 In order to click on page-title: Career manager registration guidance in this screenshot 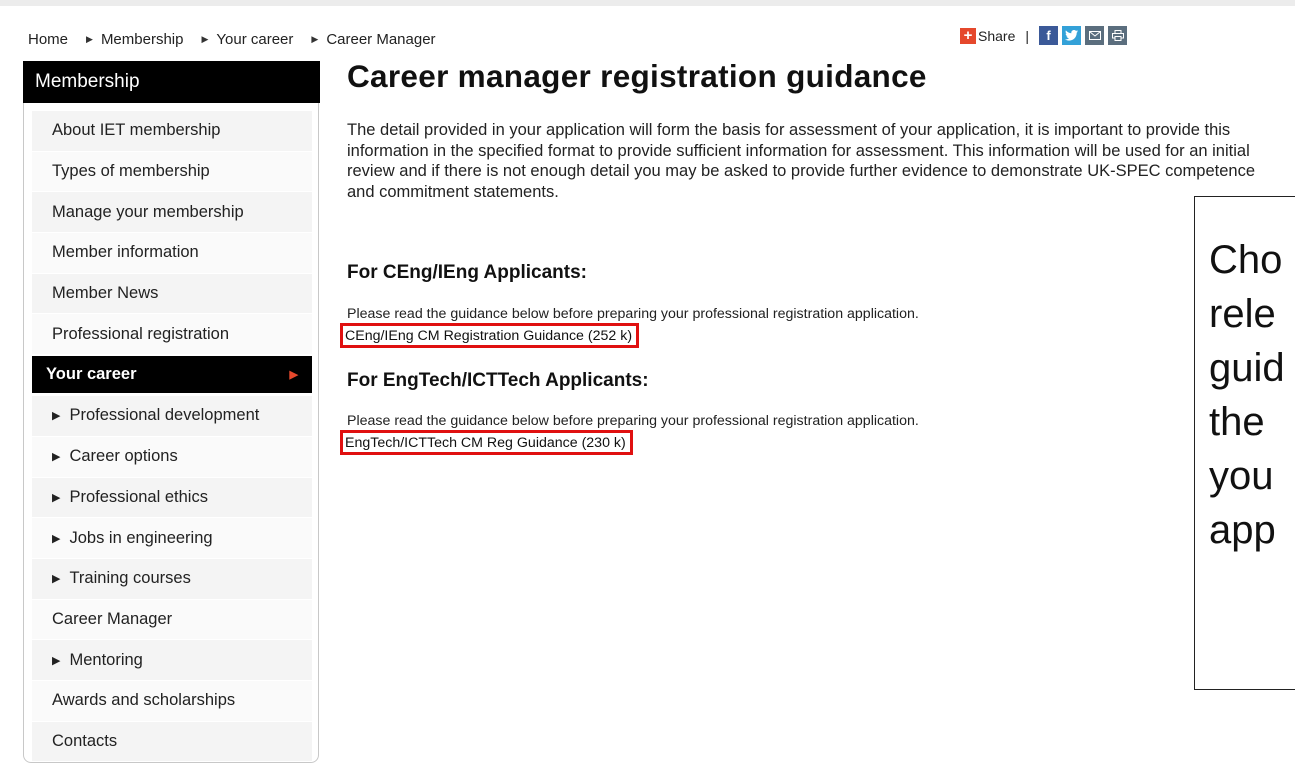, I will do `click(637, 76)`.